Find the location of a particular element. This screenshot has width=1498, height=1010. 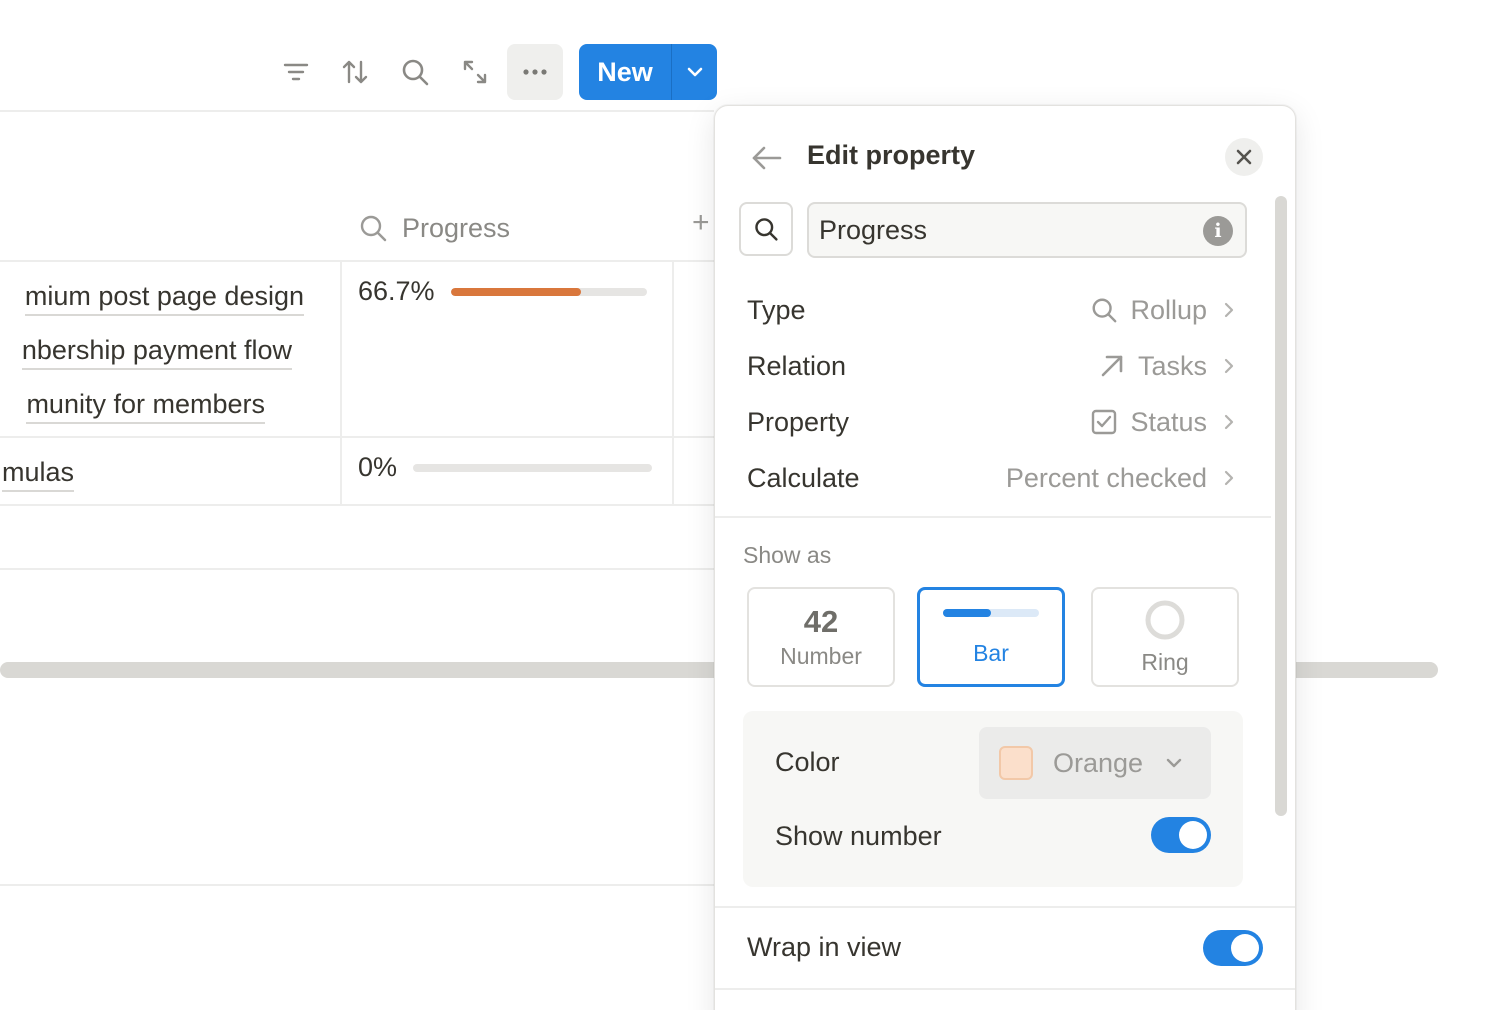

calculate-value: Percent checked is located at coordinates (1106, 477).